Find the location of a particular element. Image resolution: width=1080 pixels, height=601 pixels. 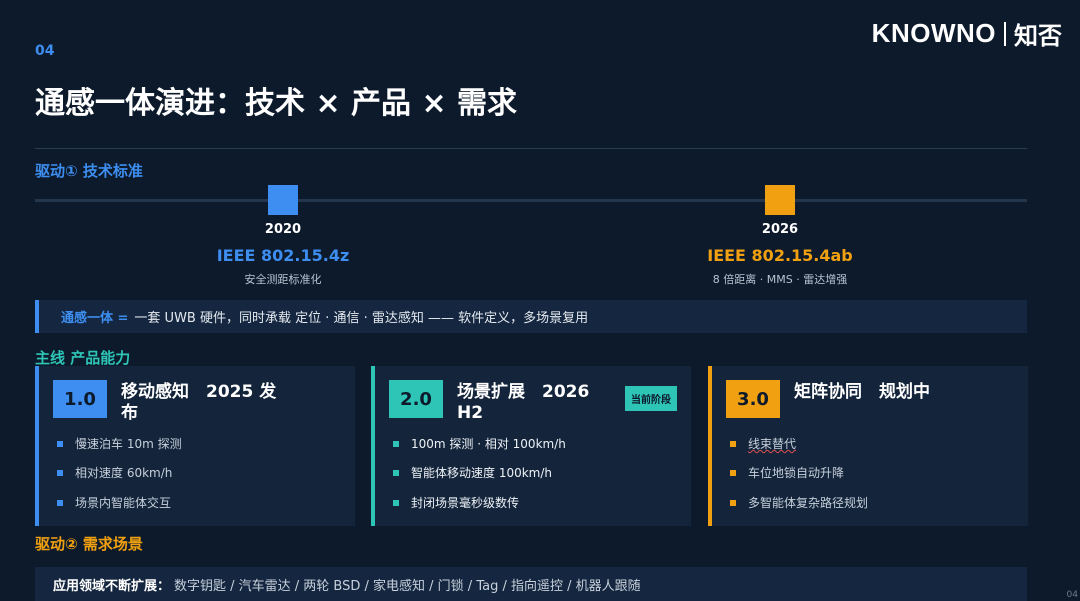

milestone-2020-note: 安全测距标准化 is located at coordinates (283, 279).